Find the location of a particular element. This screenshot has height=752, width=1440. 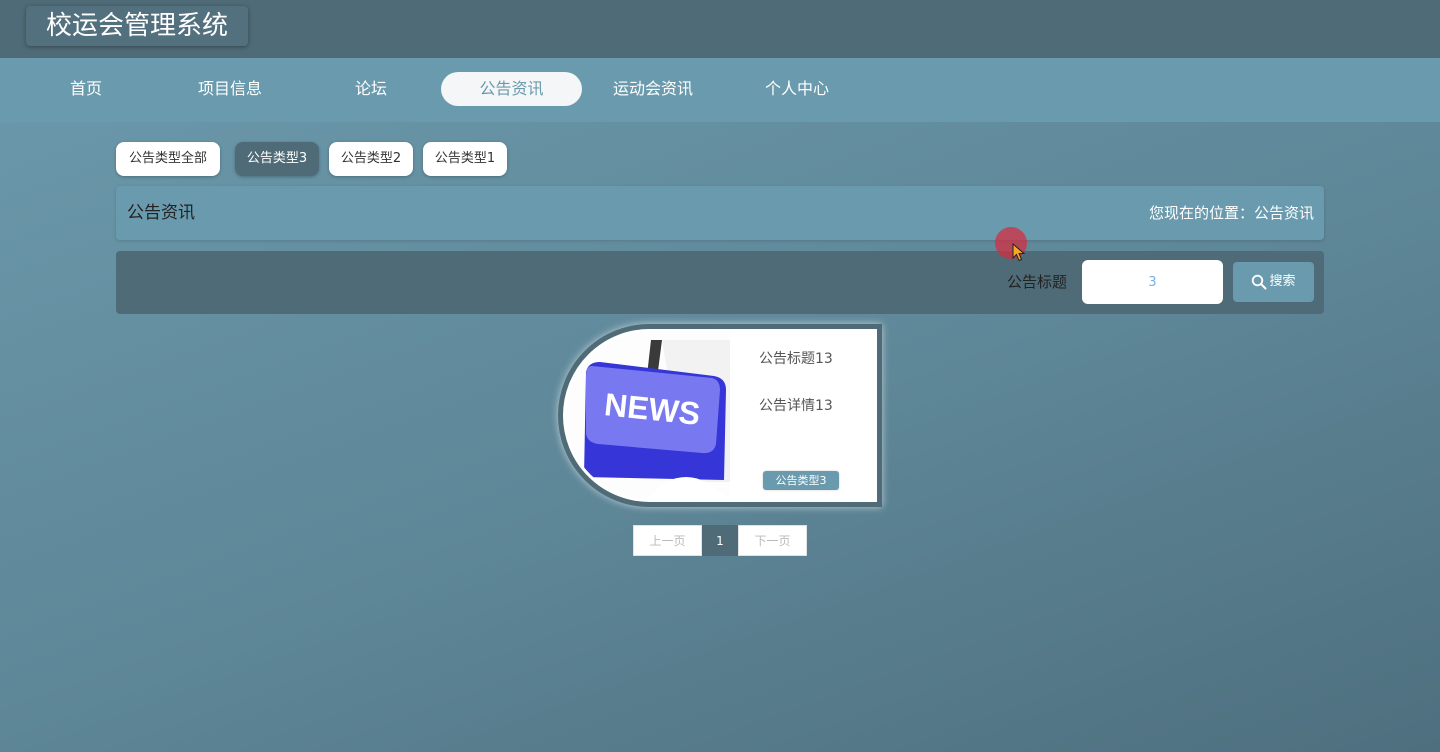

next-page-button: 下一页 is located at coordinates (772, 540).